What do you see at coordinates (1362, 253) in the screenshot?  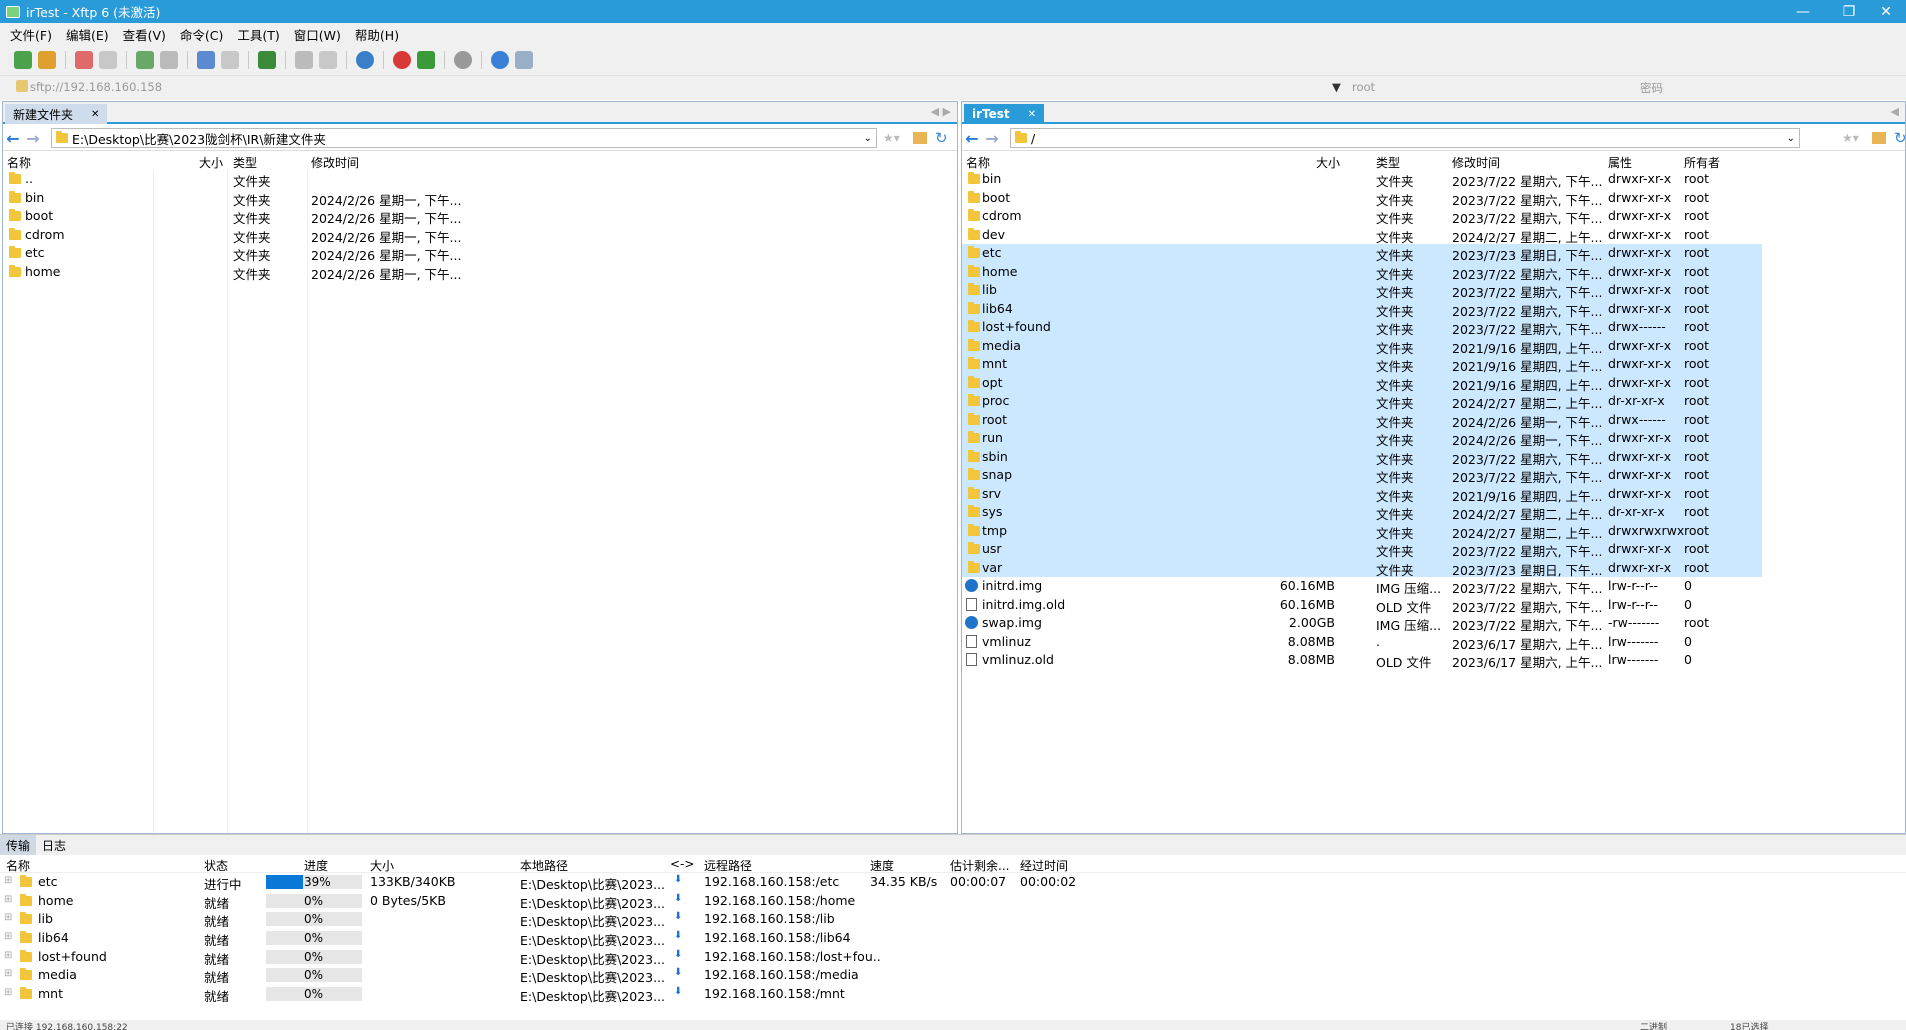 I see `list-item: etc 文件夹 2023/7/23 星期日, 下午... drwxr-xr-x root` at bounding box center [1362, 253].